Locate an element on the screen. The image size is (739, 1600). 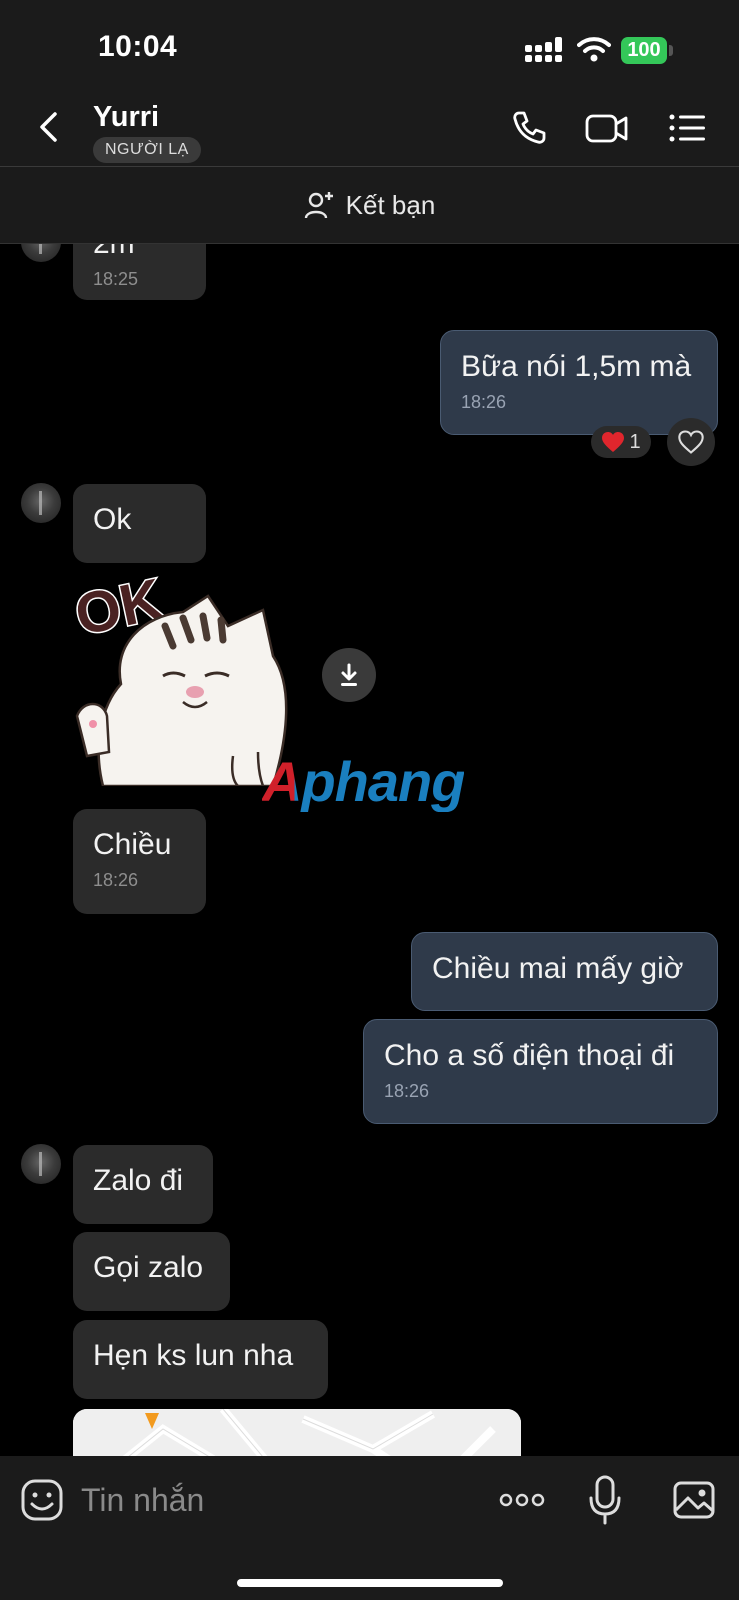
contact-name: Yurri is located at coordinates (126, 117).